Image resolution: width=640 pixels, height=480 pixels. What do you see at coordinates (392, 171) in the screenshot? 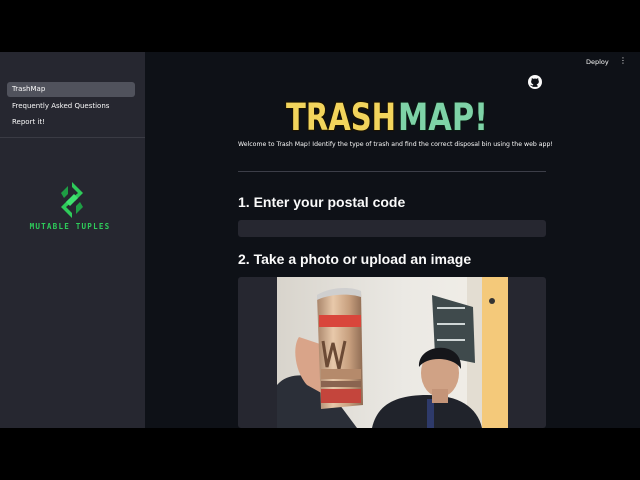
I see `section-divider` at bounding box center [392, 171].